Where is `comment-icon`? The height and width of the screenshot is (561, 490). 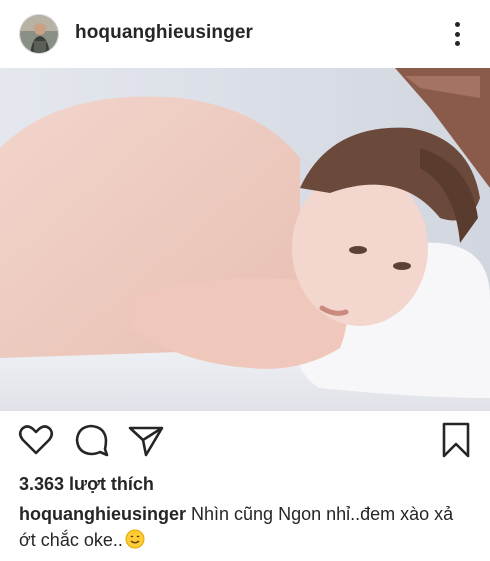
comment-icon is located at coordinates (92, 440).